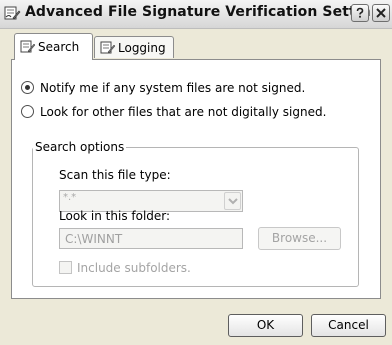  I want to click on close-button, so click(381, 13).